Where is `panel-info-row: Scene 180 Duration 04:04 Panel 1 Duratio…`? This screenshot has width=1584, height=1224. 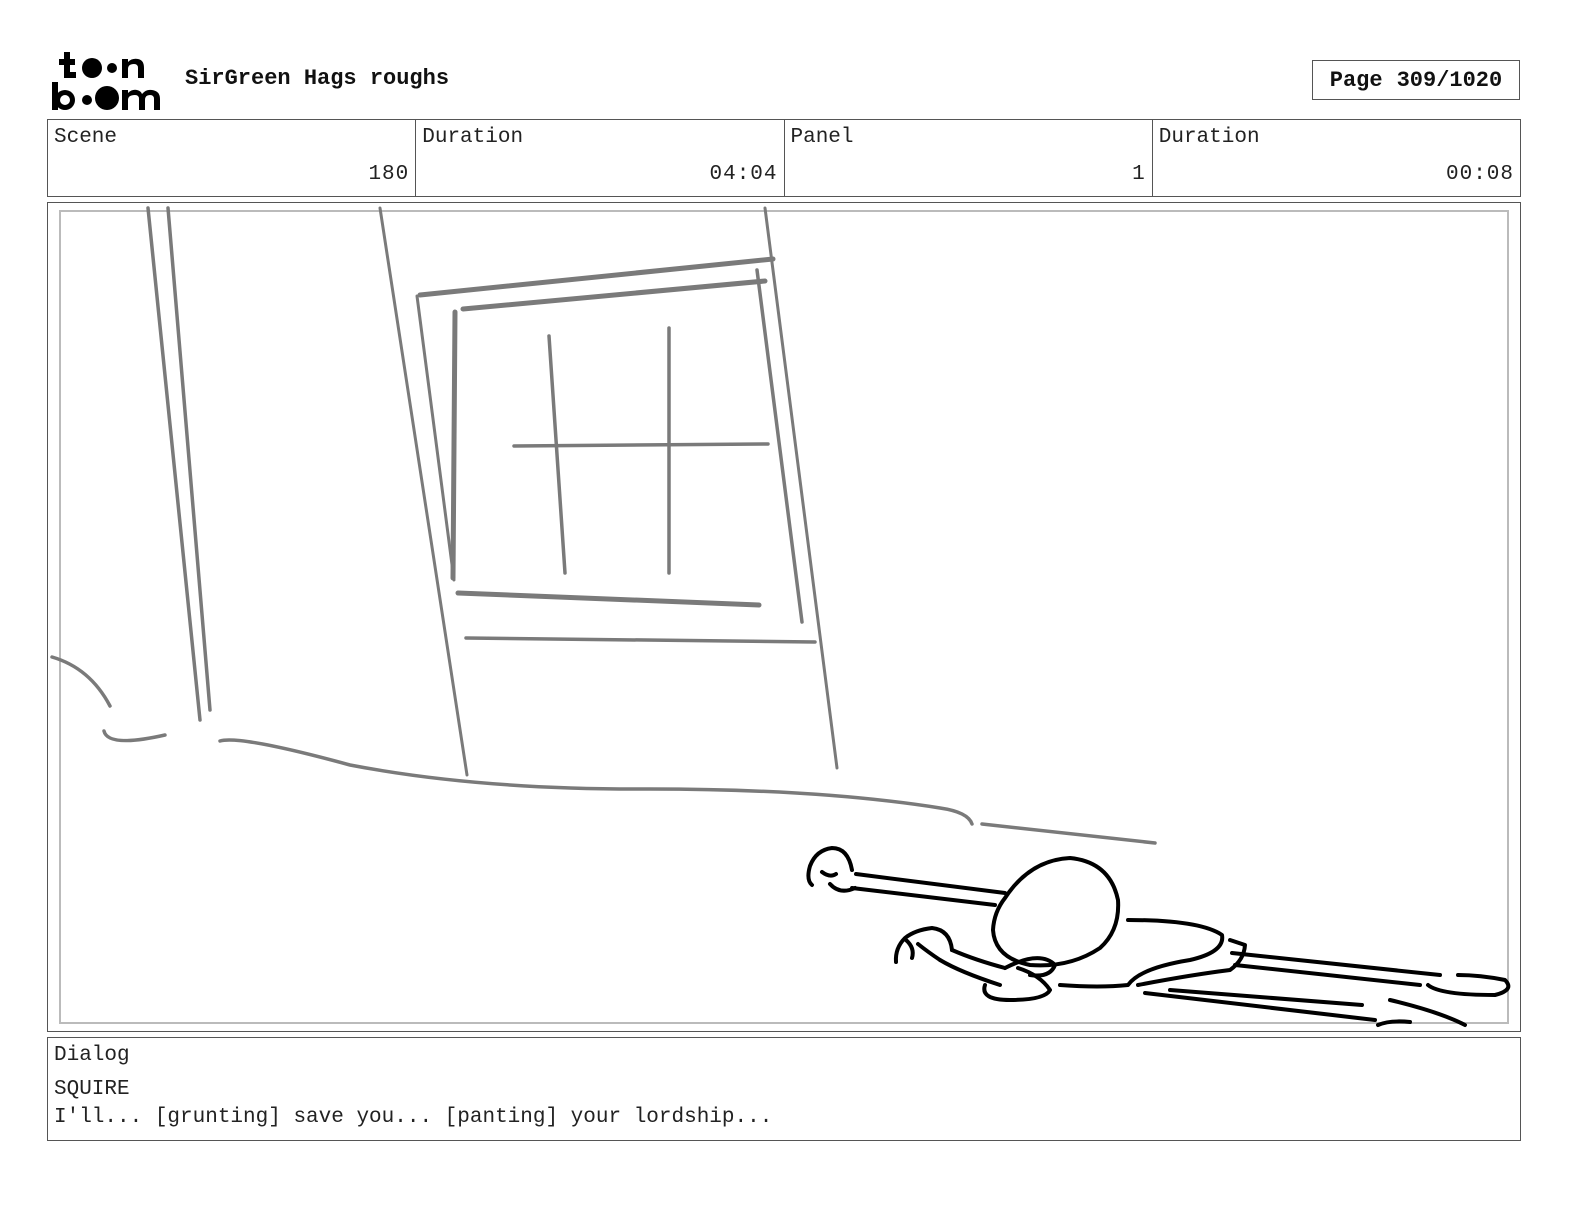 panel-info-row: Scene 180 Duration 04:04 Panel 1 Duratio… is located at coordinates (784, 158).